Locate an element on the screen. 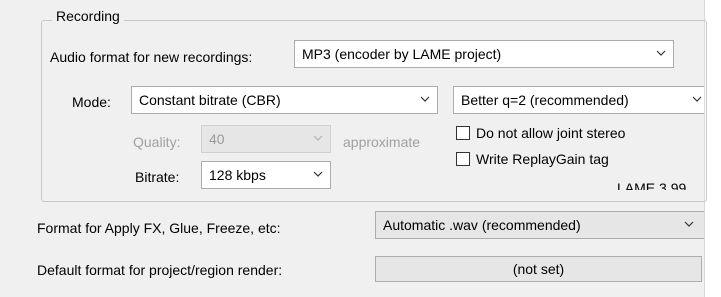 The width and height of the screenshot is (721, 297). quality-preset-value: Better q=2 (recommended) is located at coordinates (545, 100).